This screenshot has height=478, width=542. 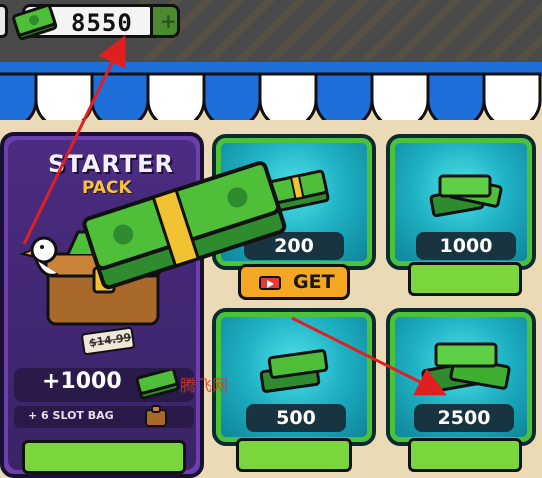 What do you see at coordinates (465, 279) in the screenshot?
I see `buy-1000-button` at bounding box center [465, 279].